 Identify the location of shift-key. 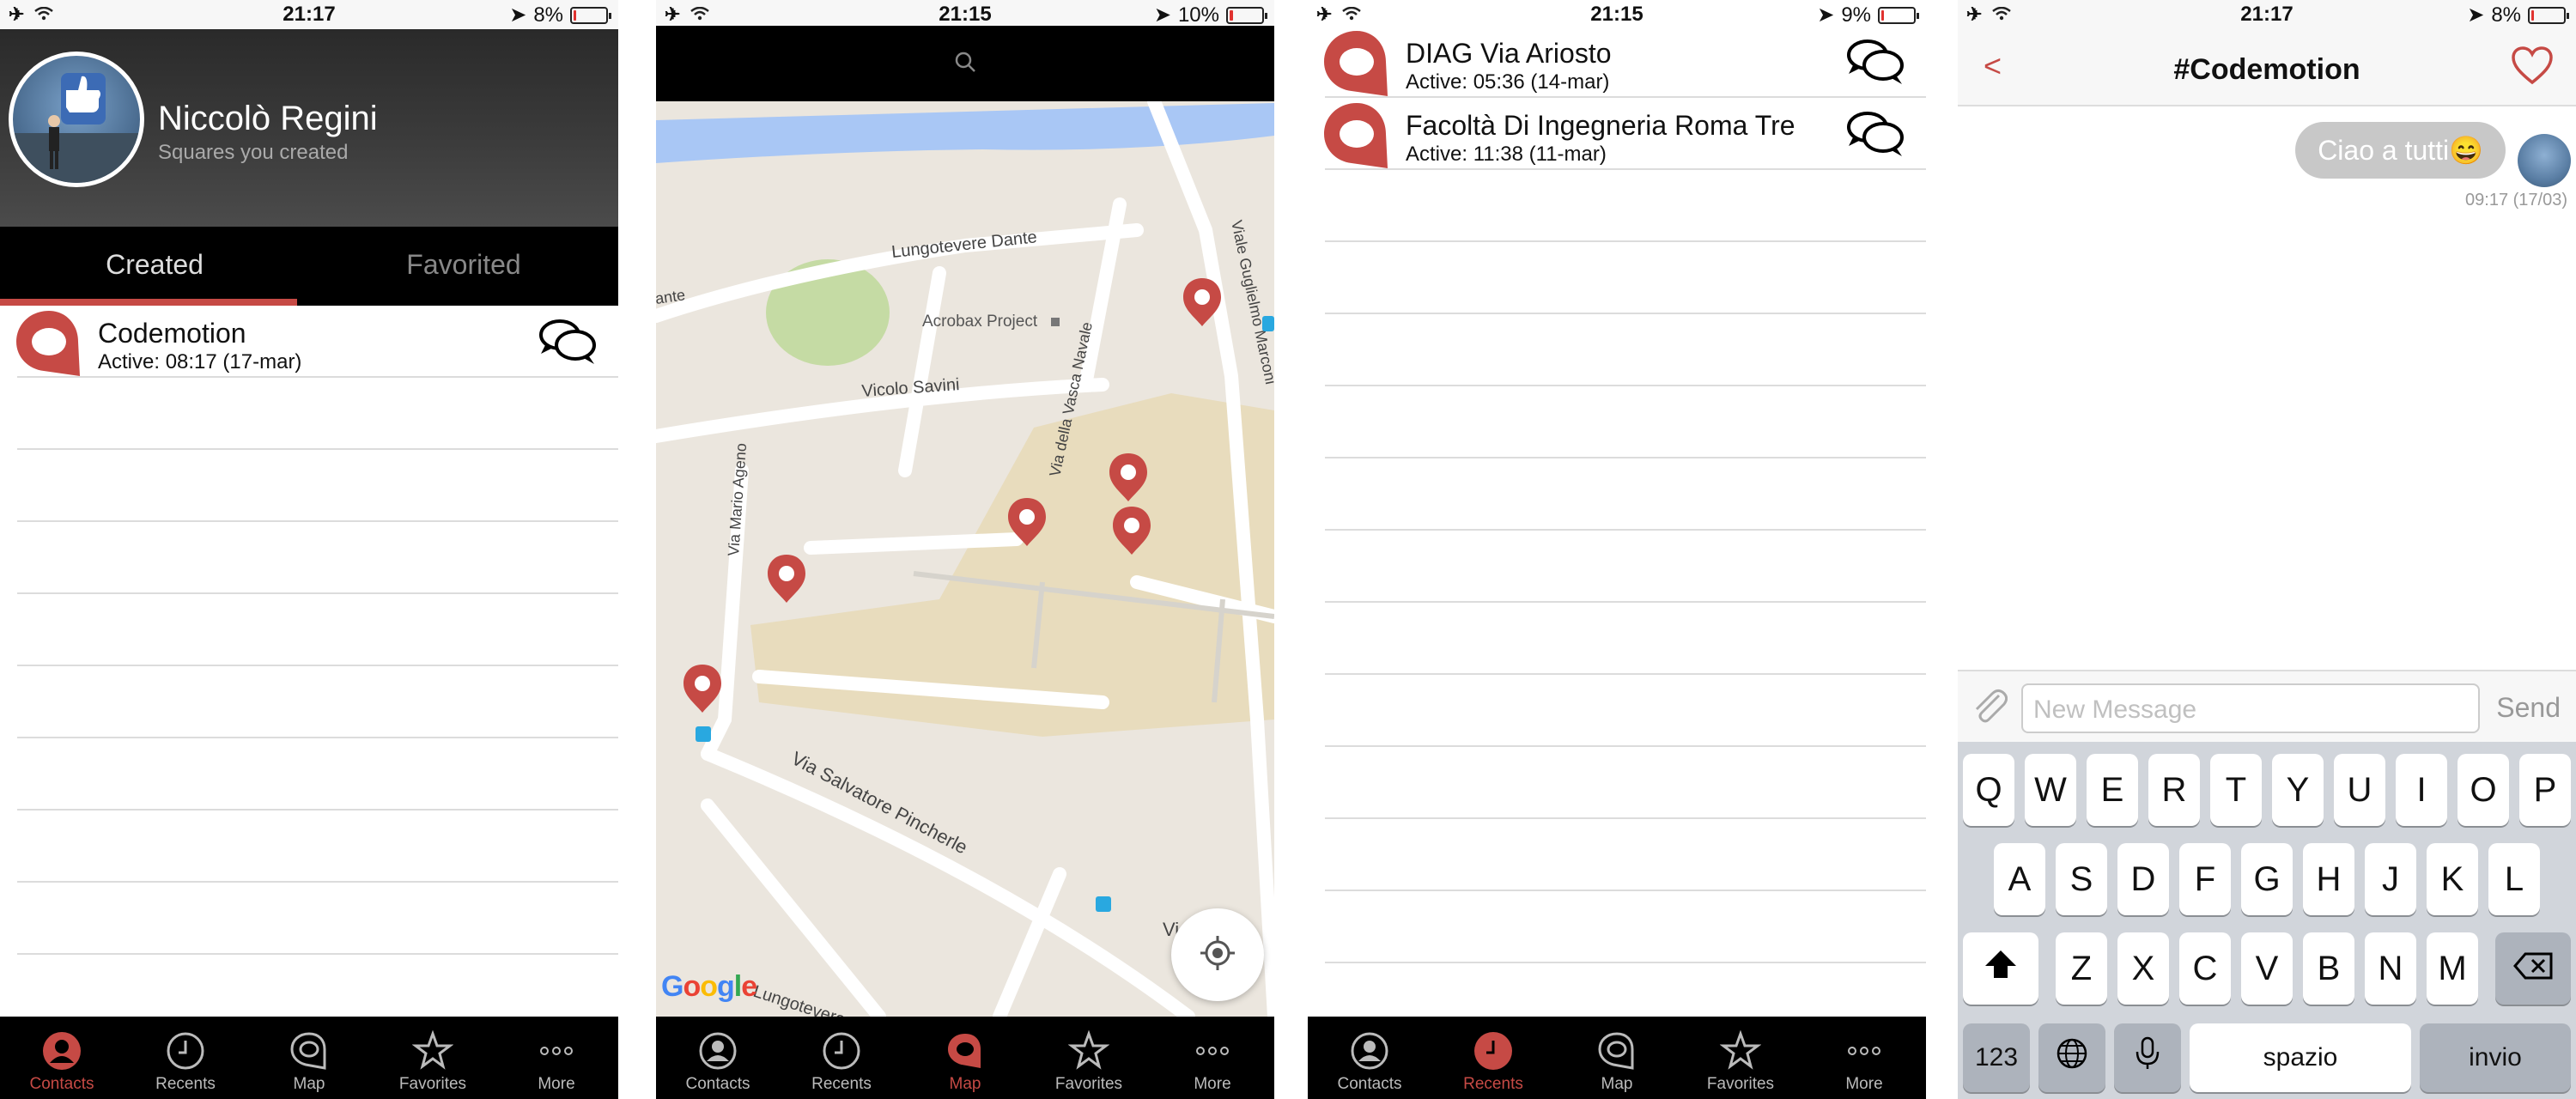
(2001, 968).